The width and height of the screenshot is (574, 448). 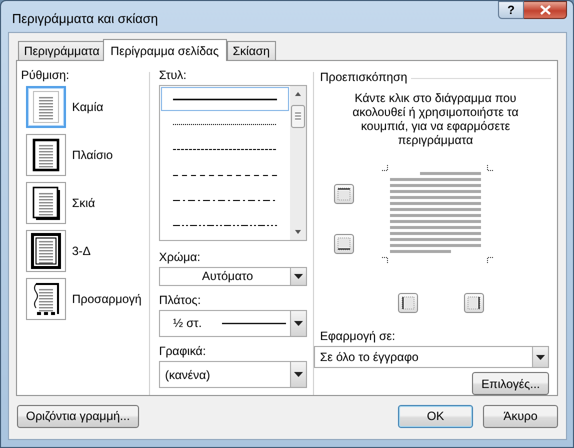 What do you see at coordinates (369, 357) in the screenshot?
I see `dropdown-value: Σε όλο το έγγραφο` at bounding box center [369, 357].